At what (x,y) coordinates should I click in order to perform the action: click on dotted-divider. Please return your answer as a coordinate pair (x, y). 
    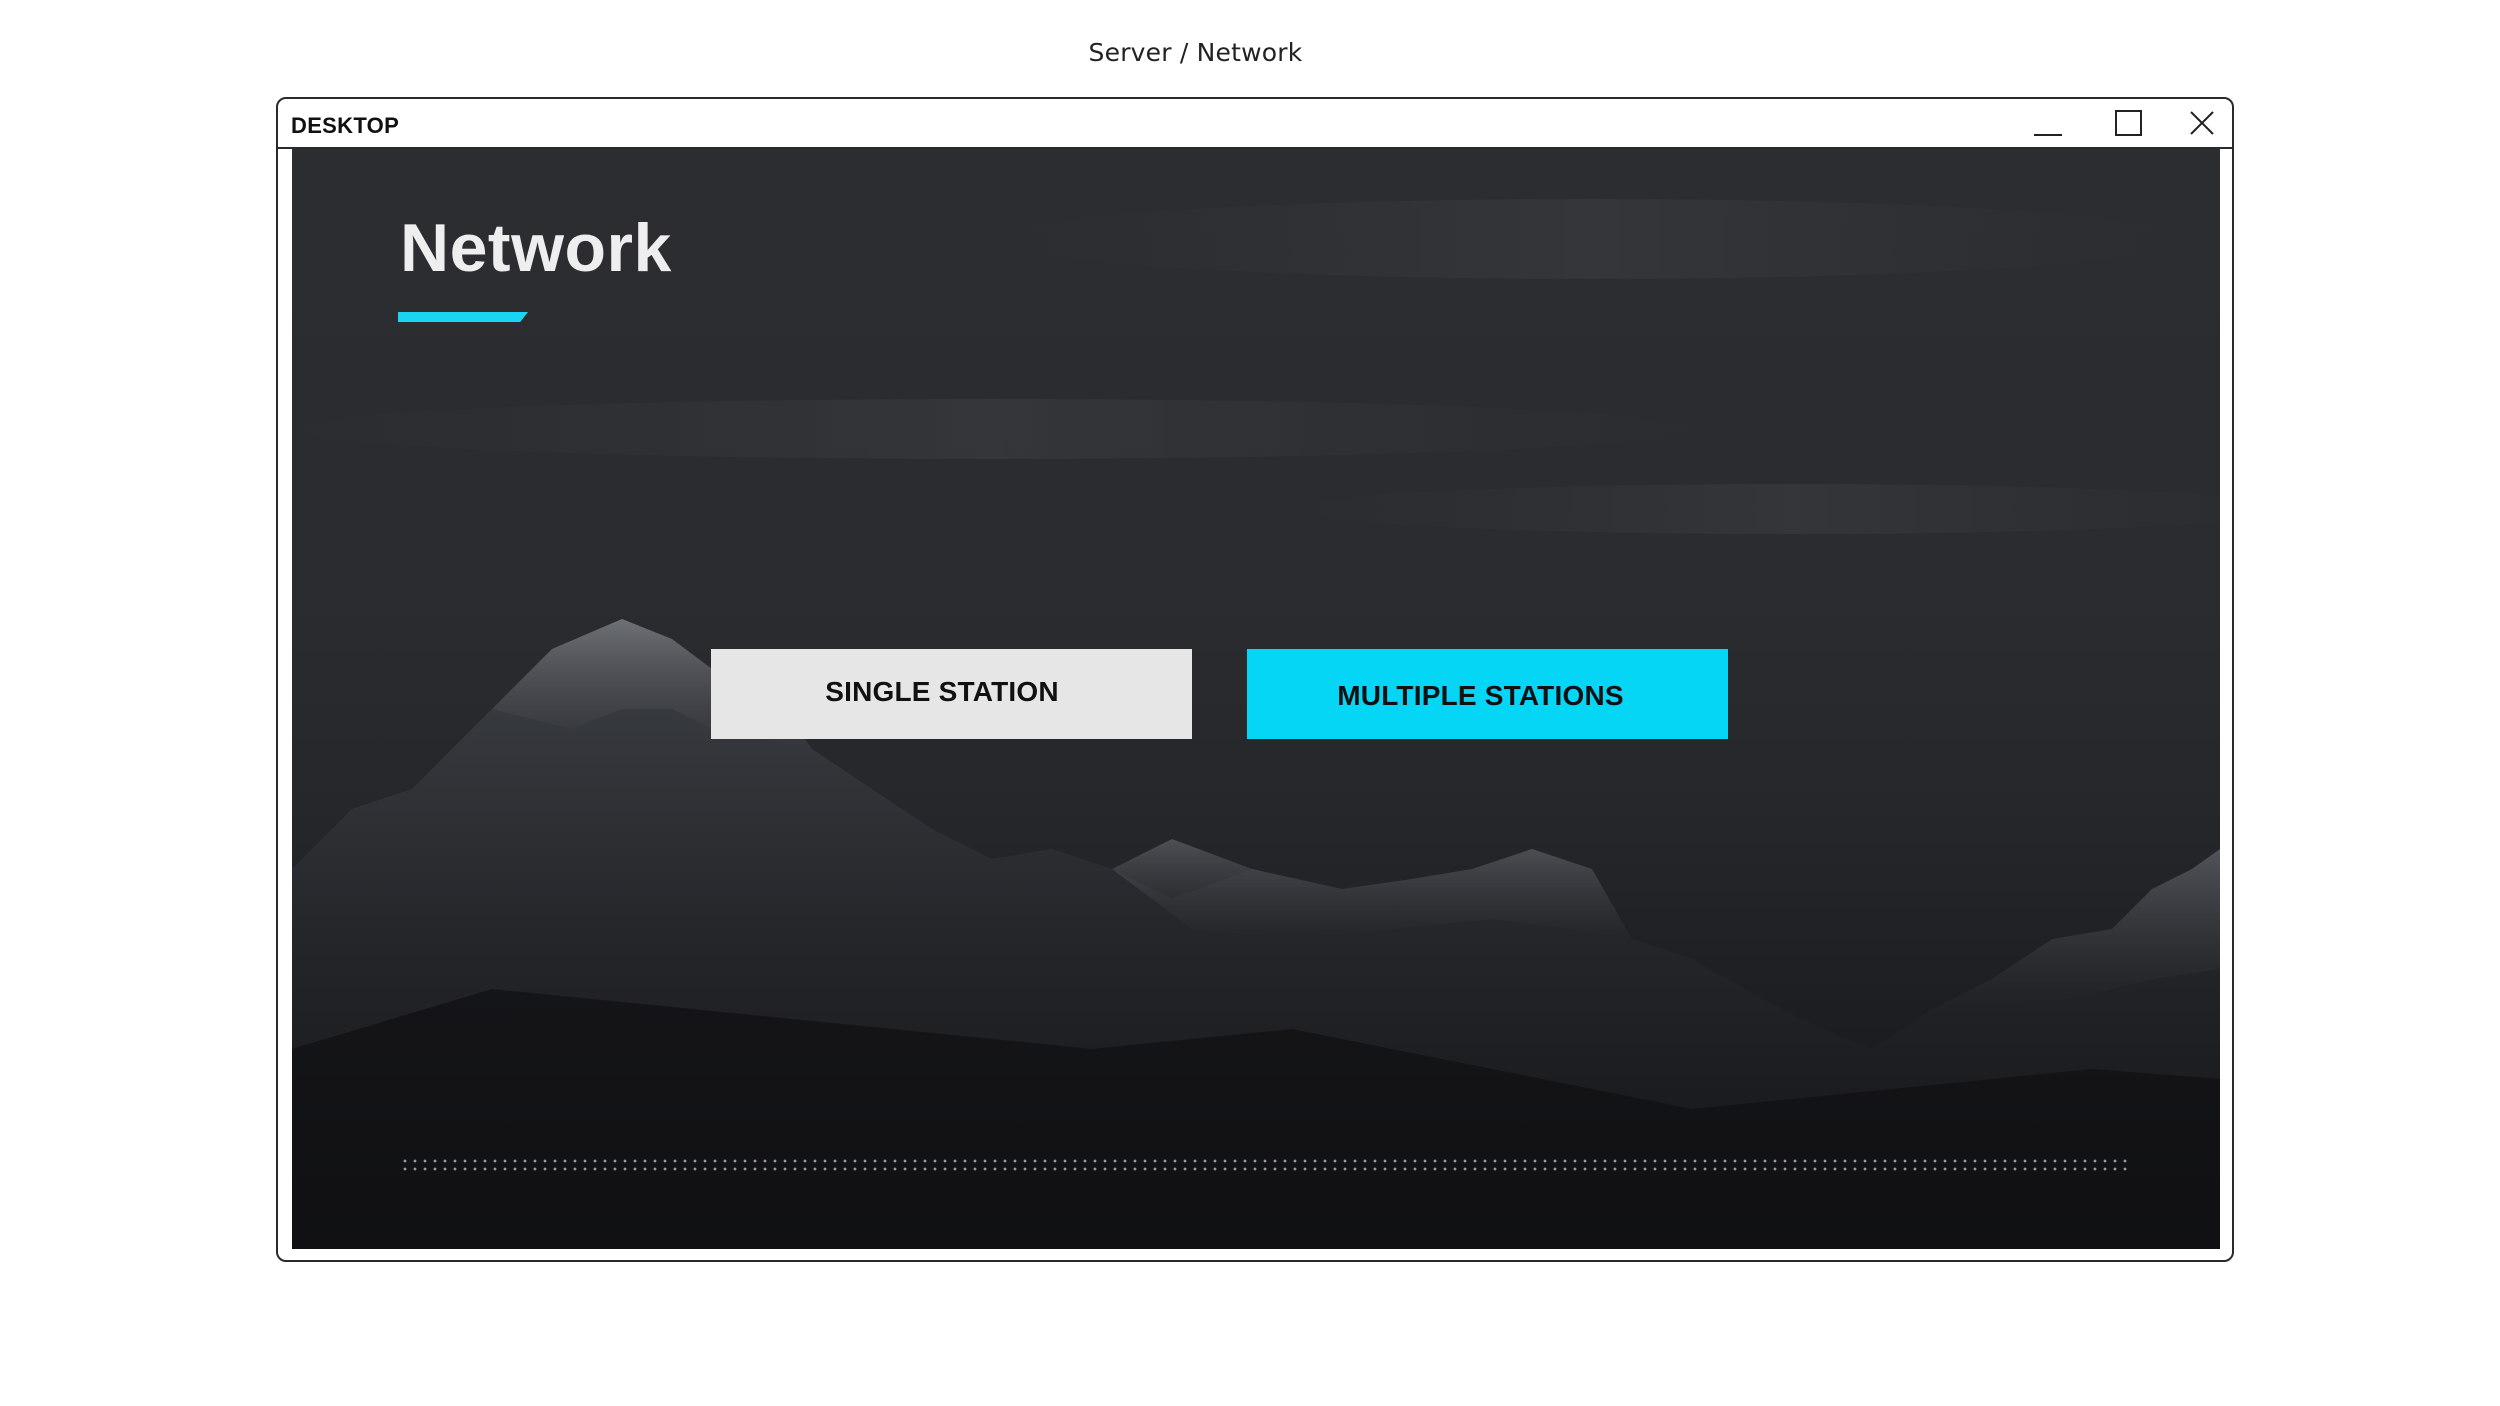
    Looking at the image, I should click on (1266, 1165).